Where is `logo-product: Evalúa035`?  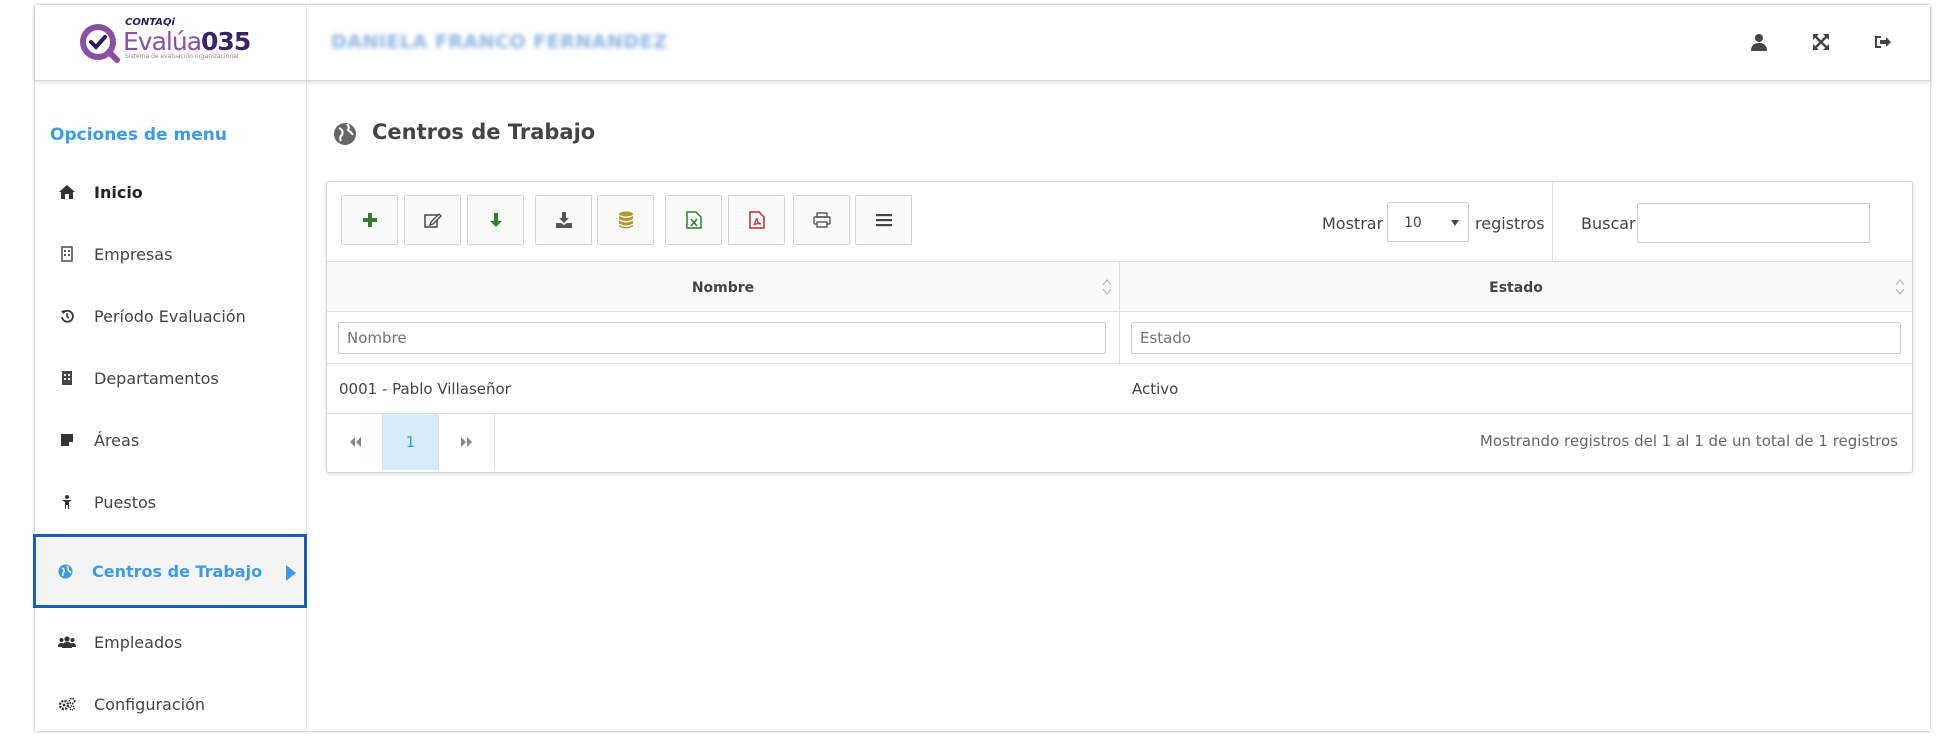 logo-product: Evalúa035 is located at coordinates (187, 41).